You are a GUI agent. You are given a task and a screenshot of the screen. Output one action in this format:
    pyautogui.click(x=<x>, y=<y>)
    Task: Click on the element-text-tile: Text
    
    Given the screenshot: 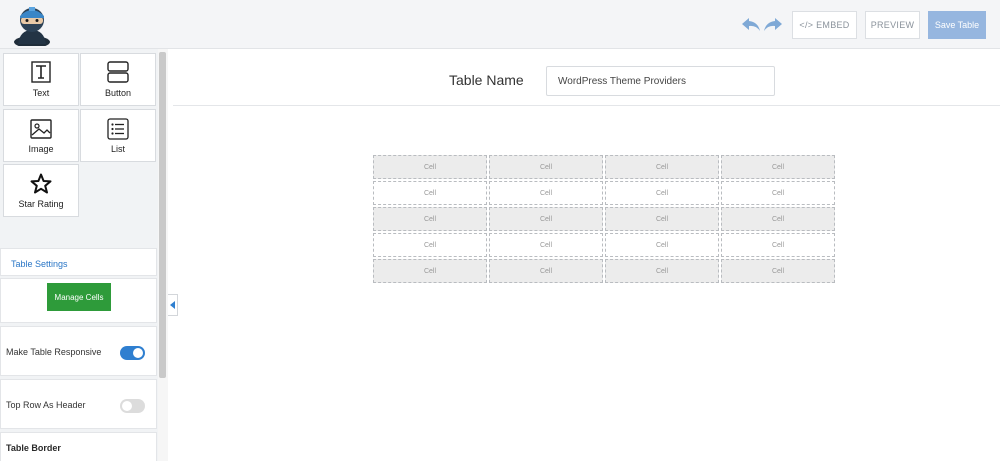 What is the action you would take?
    pyautogui.click(x=41, y=79)
    